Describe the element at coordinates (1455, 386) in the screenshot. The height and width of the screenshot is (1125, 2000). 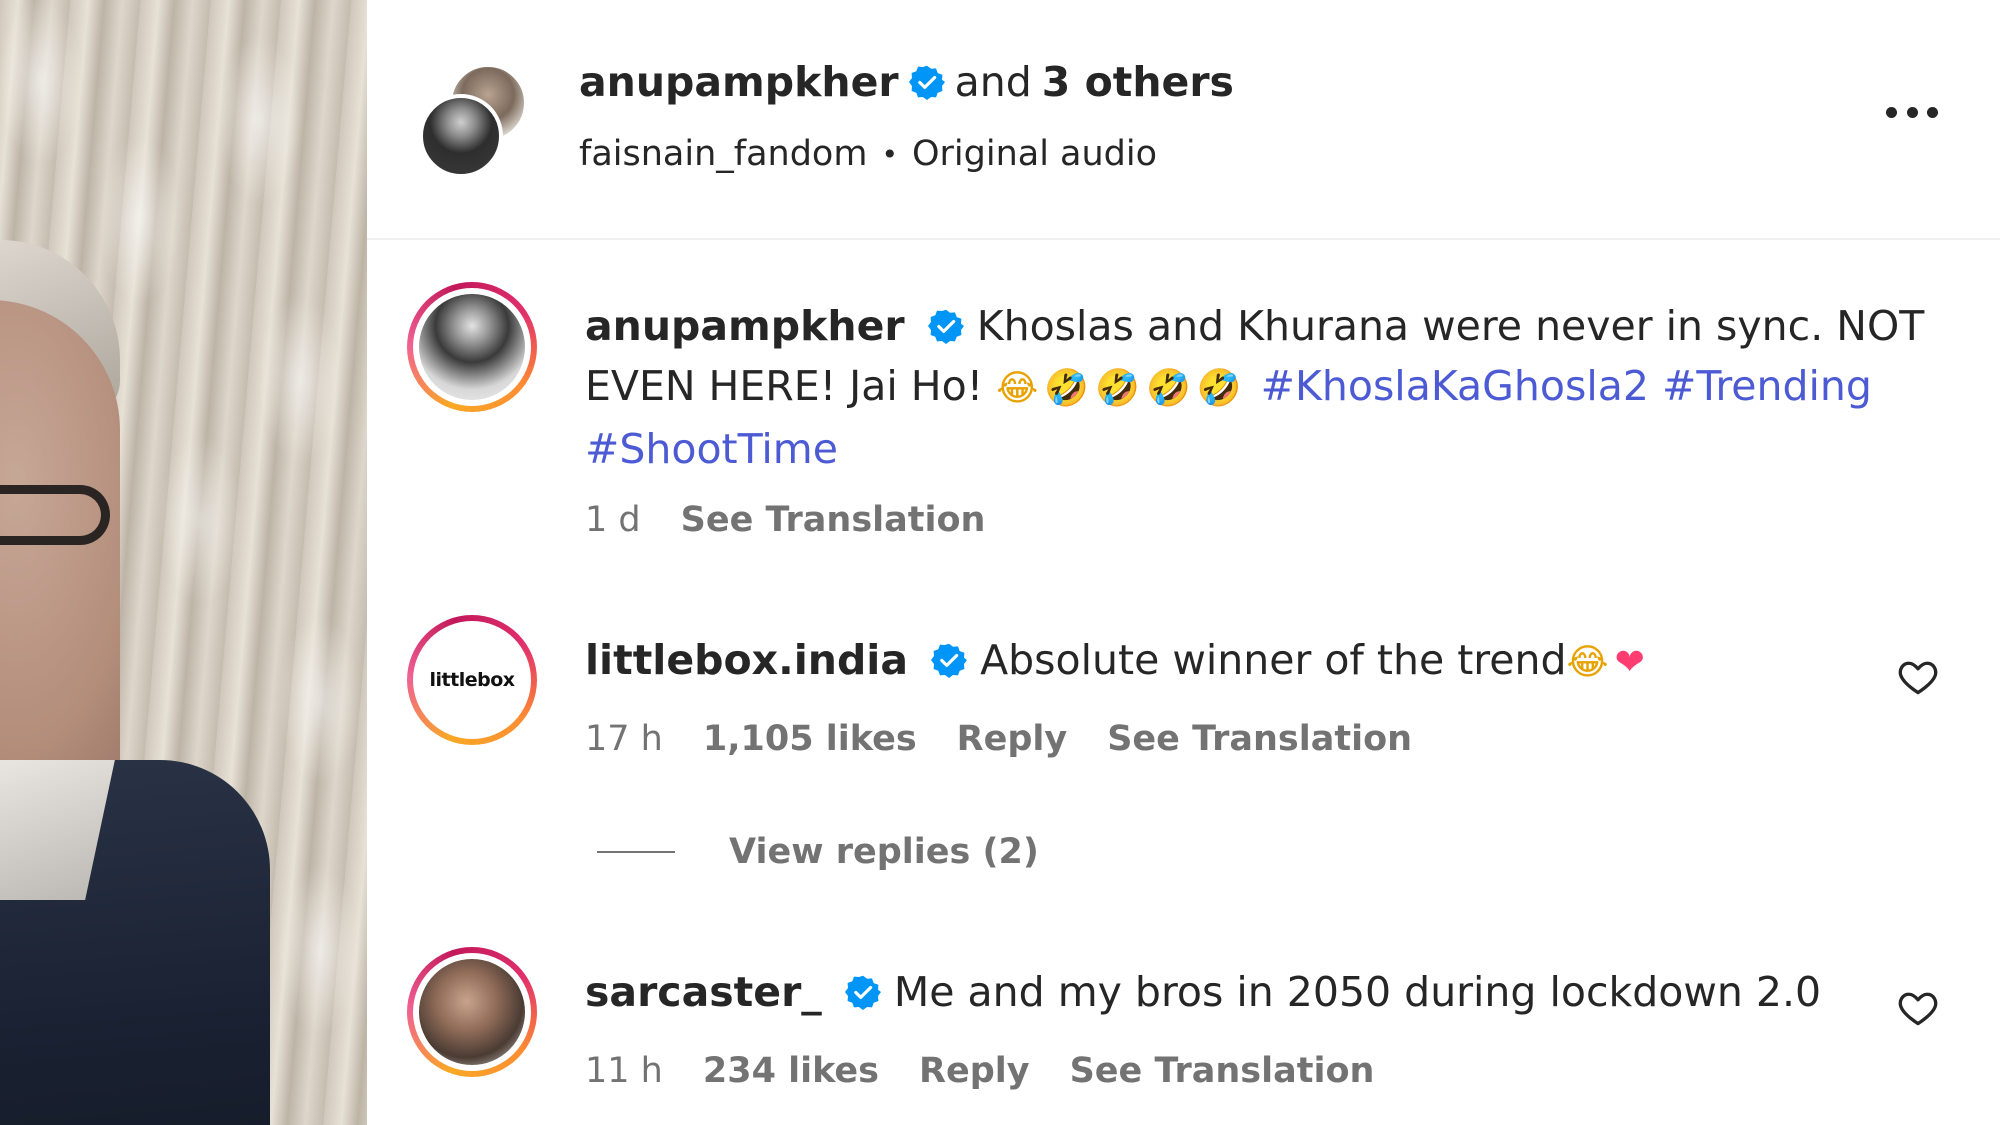
I see `hashtag-link: #KhoslaKaGhosla2` at that location.